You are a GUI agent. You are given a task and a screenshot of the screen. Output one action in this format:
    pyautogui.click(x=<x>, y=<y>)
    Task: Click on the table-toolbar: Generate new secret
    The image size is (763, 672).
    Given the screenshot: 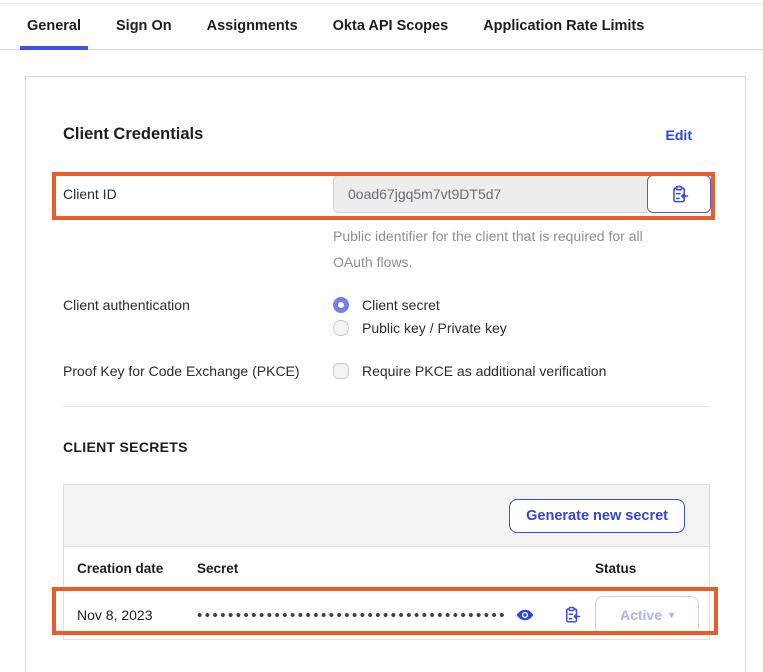 What is the action you would take?
    pyautogui.click(x=386, y=516)
    